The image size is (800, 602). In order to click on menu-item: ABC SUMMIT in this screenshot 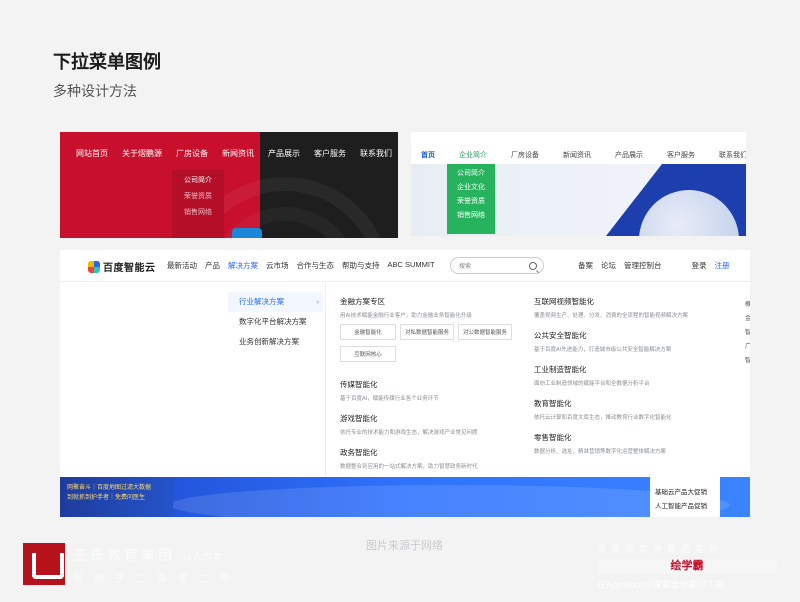, I will do `click(411, 265)`.